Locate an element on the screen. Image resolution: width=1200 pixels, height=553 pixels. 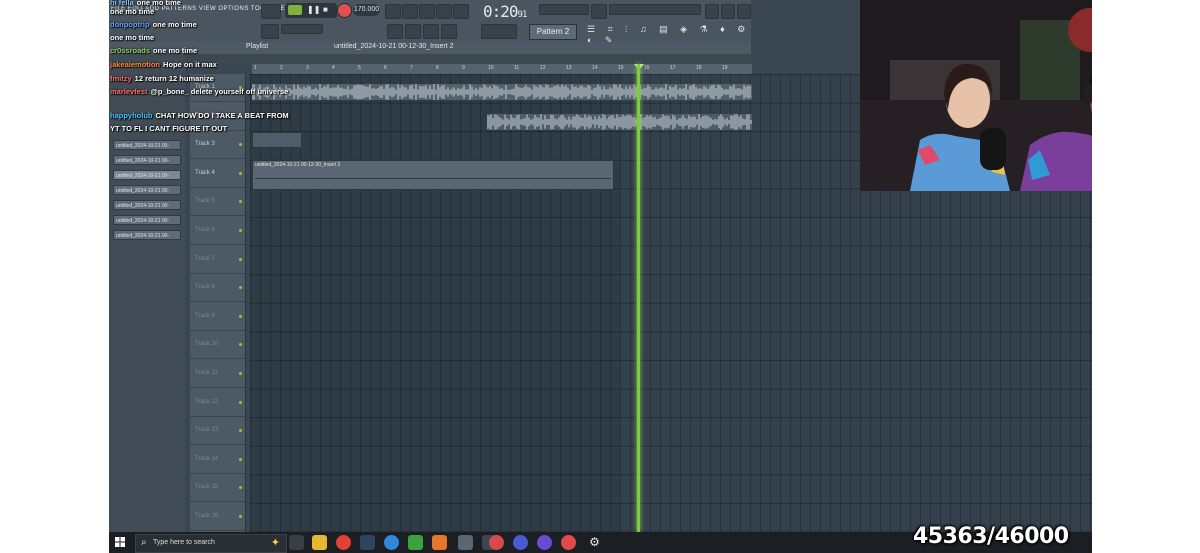
maximize-window-button is located at coordinates (744, 11).